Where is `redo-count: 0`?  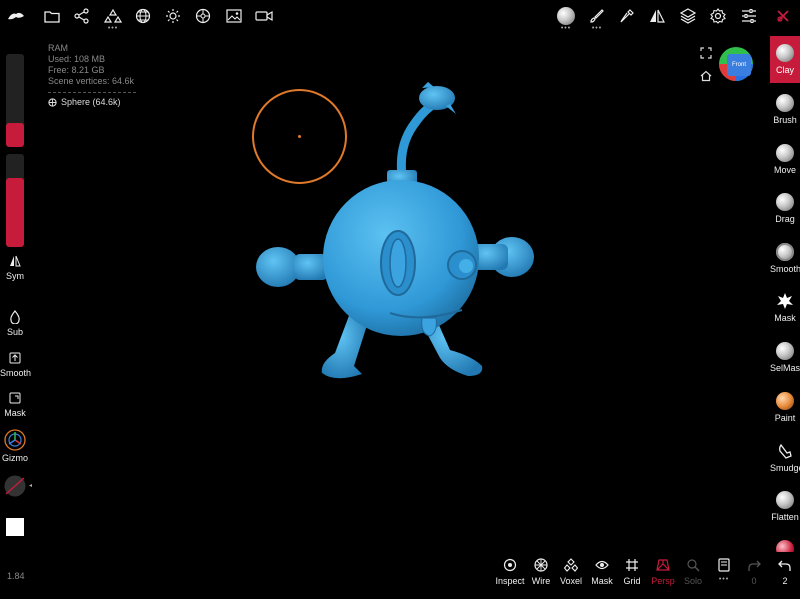 redo-count: 0 is located at coordinates (754, 581).